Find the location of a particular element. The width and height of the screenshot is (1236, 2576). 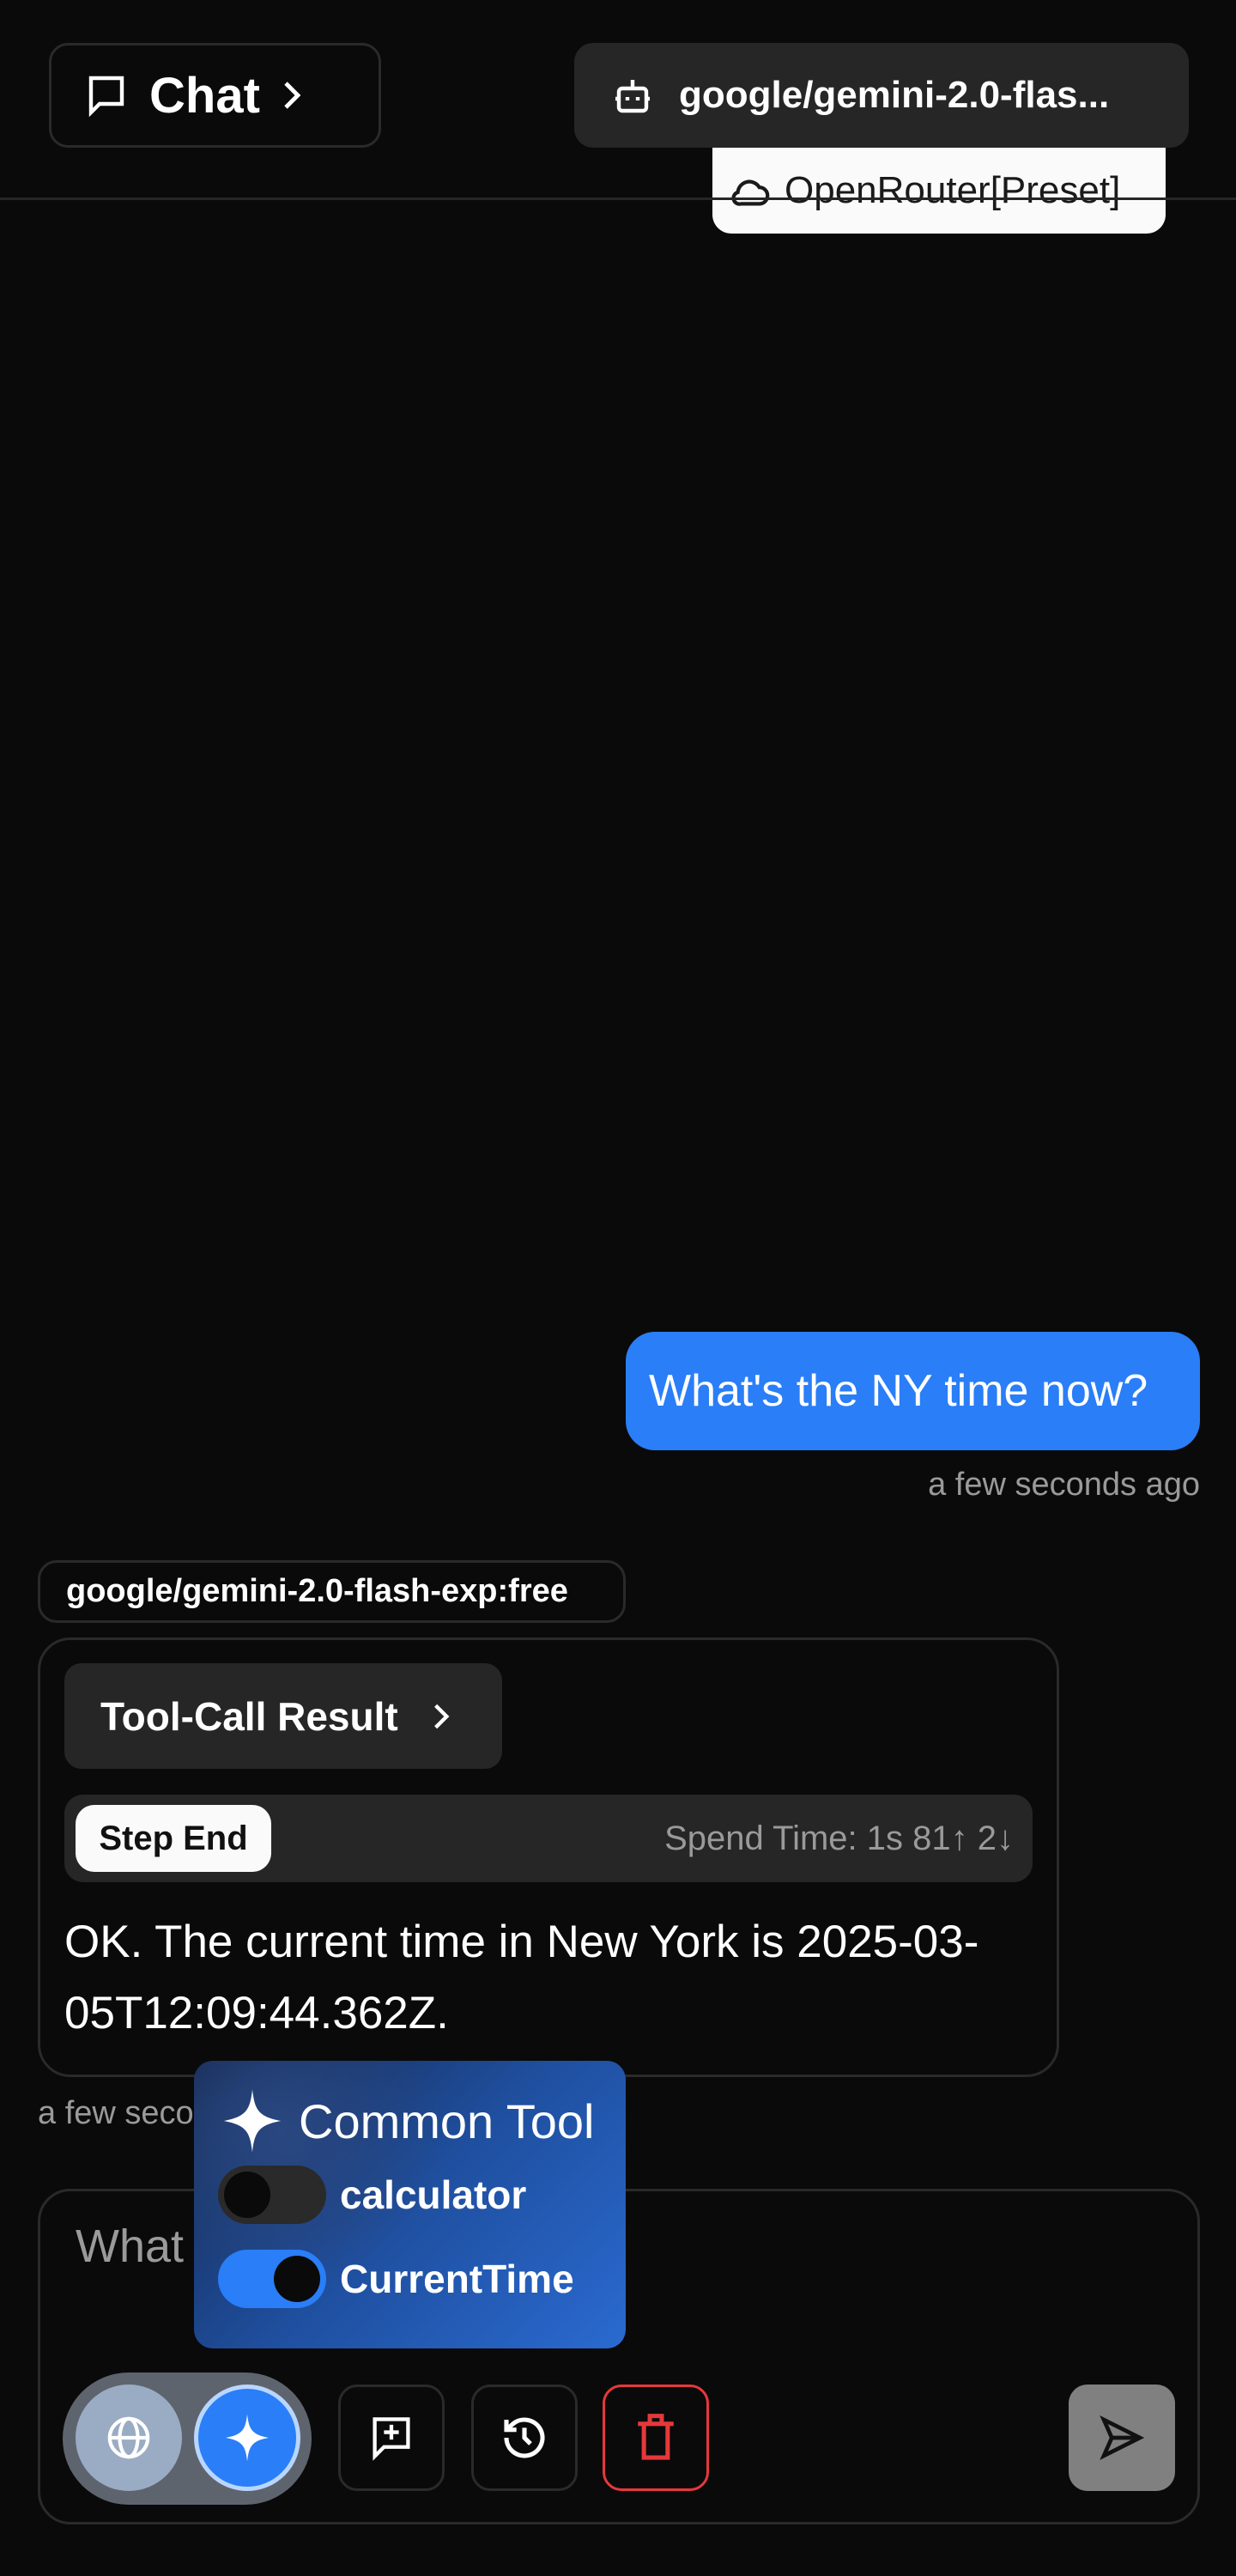

tool-toggle-calculator: calculator is located at coordinates (372, 2195).